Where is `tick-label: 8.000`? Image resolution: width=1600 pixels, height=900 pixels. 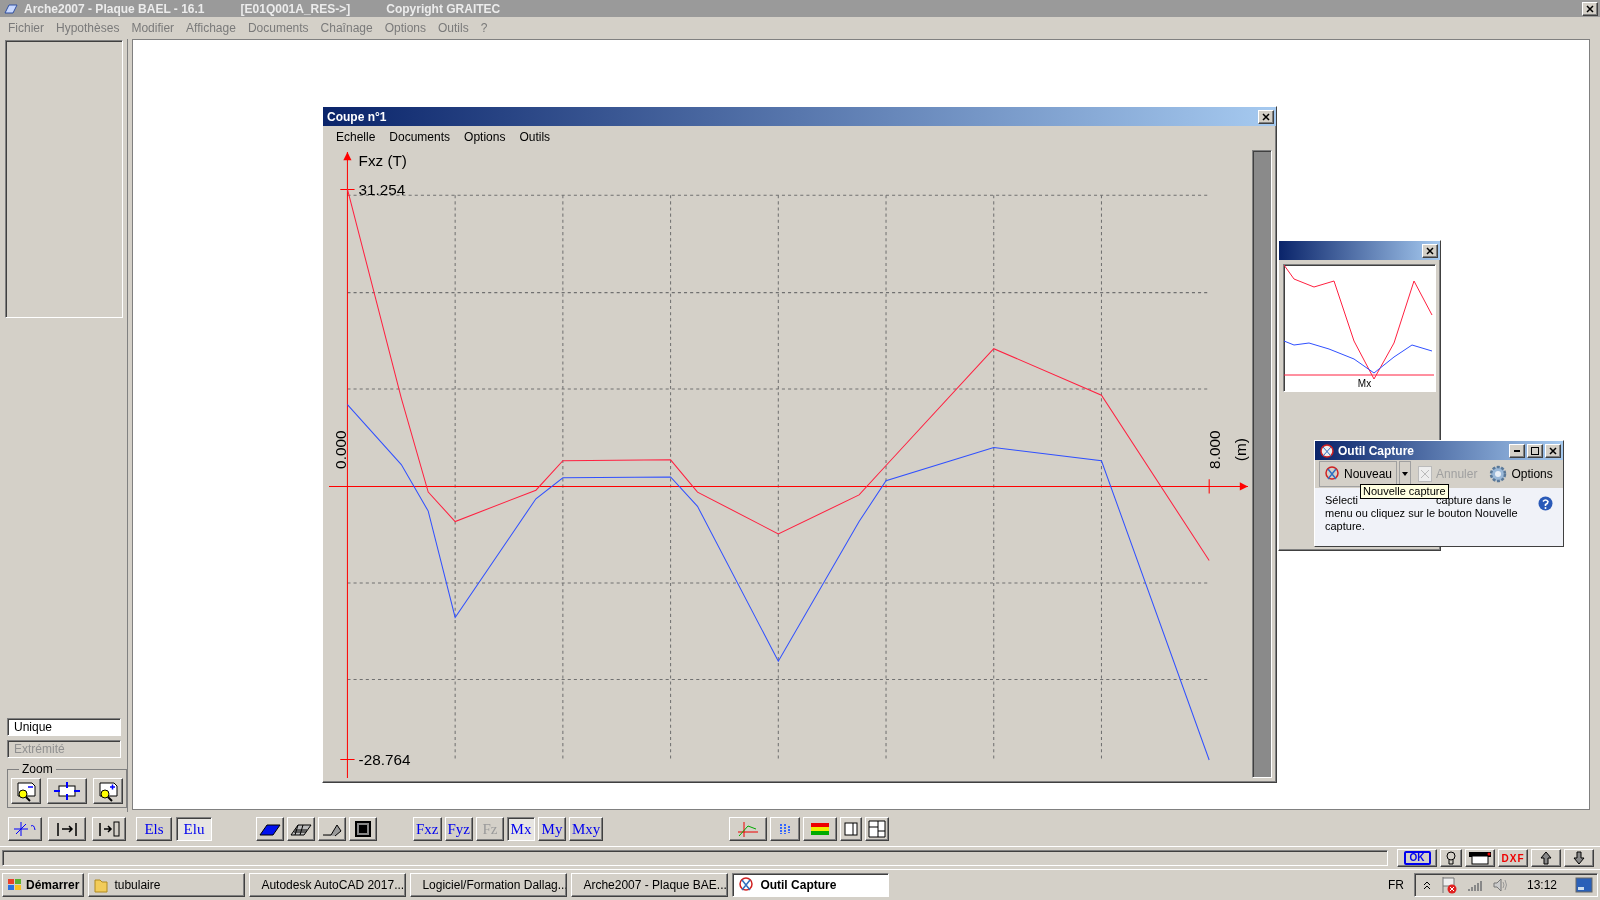 tick-label: 8.000 is located at coordinates (1215, 449).